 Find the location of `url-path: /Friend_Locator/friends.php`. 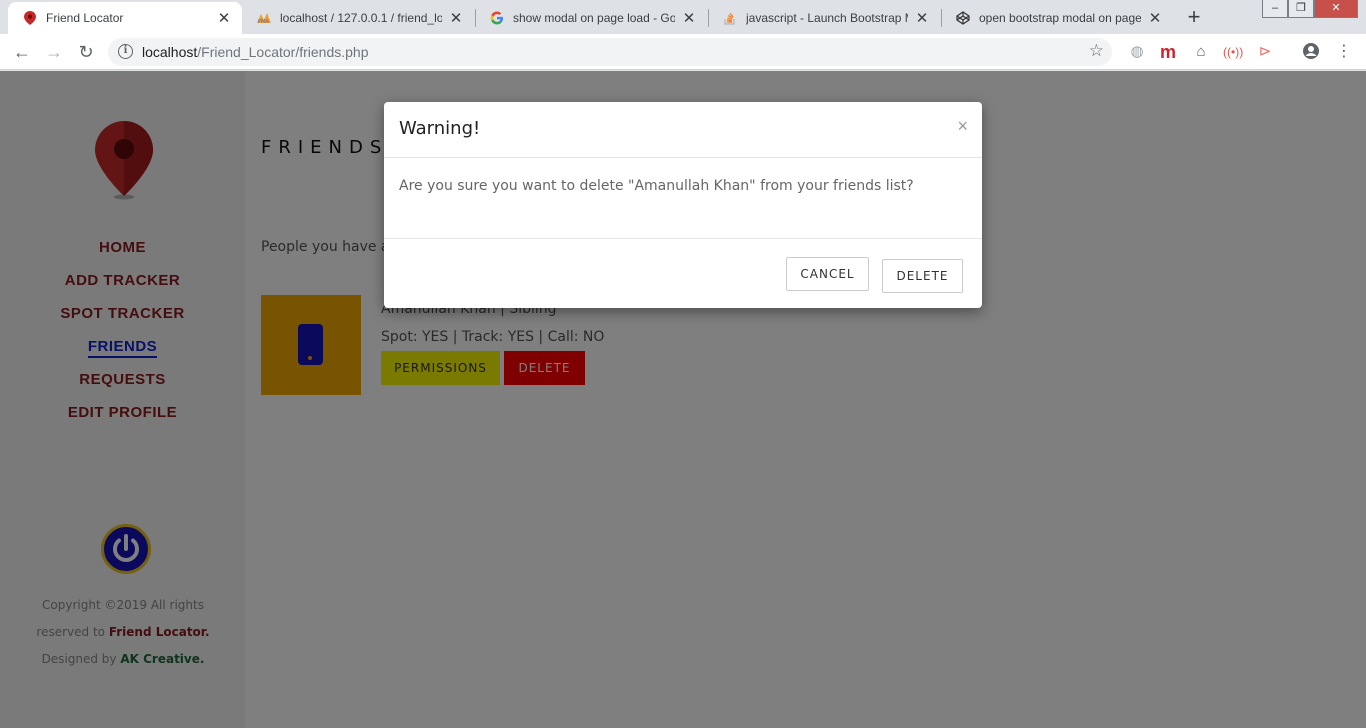

url-path: /Friend_Locator/friends.php is located at coordinates (283, 52).